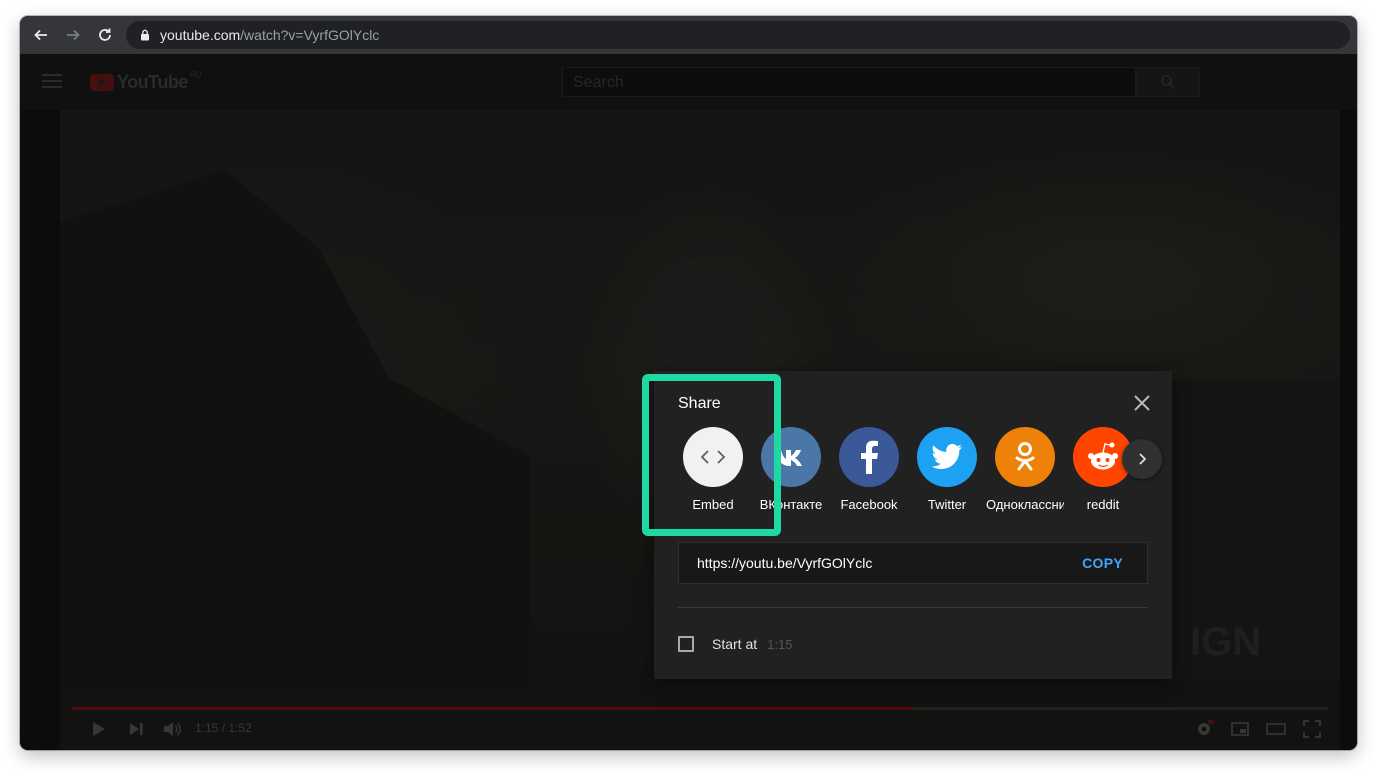  What do you see at coordinates (1025, 504) in the screenshot?
I see `share-target-label: Одноклассники` at bounding box center [1025, 504].